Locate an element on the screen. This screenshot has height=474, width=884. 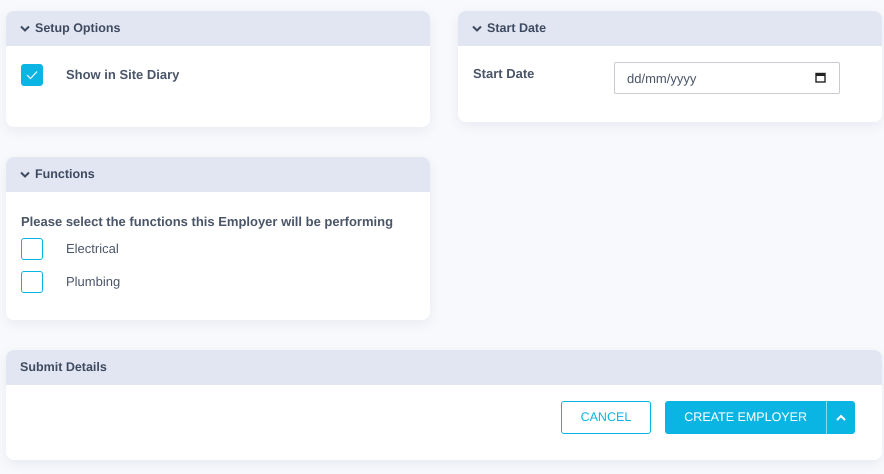
caret-up-icon is located at coordinates (841, 417).